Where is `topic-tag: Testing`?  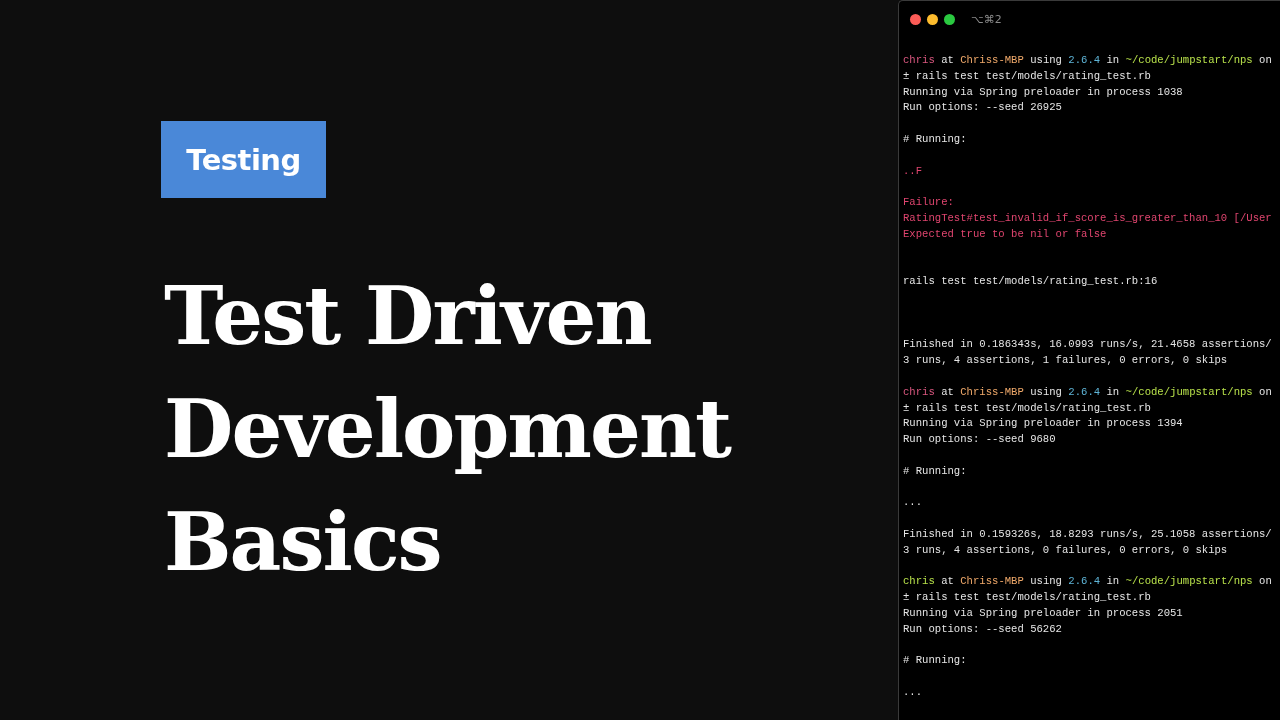
topic-tag: Testing is located at coordinates (243, 159).